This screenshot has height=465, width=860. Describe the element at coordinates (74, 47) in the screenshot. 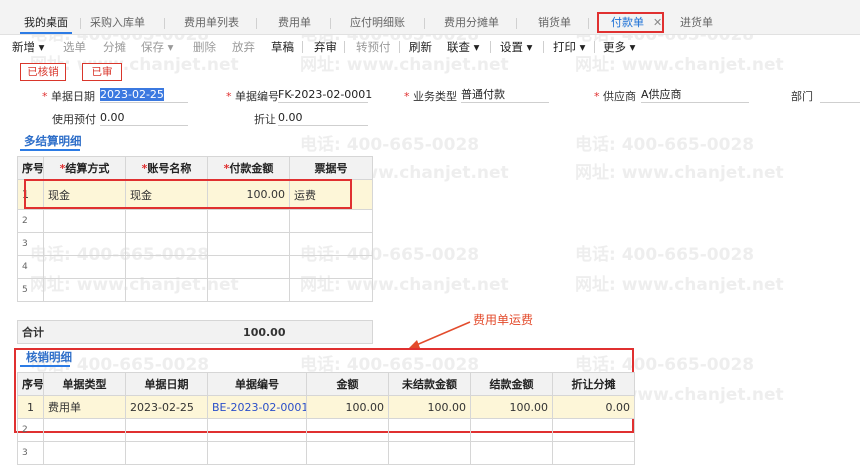

I see `select-button: 选单` at that location.